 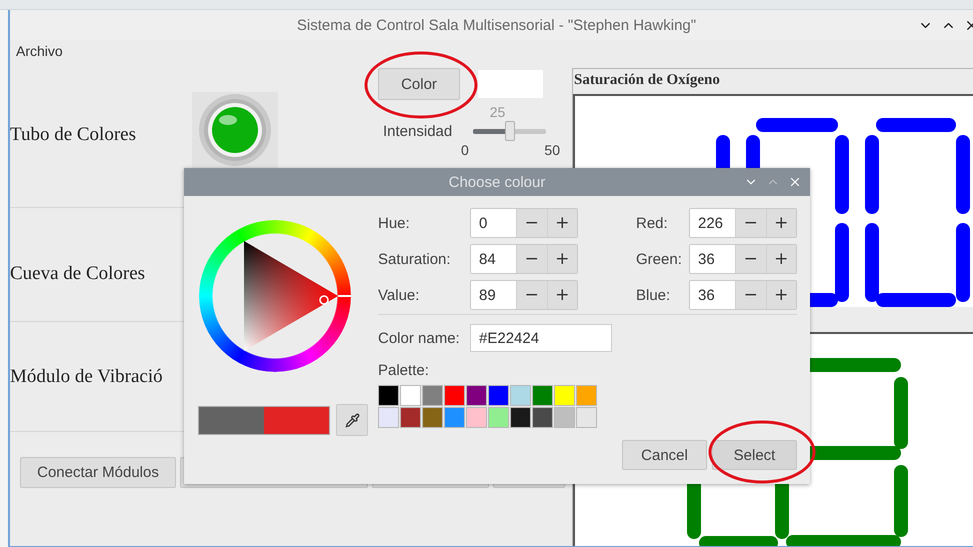 I want to click on menu-item: Archivo, so click(x=39, y=51).